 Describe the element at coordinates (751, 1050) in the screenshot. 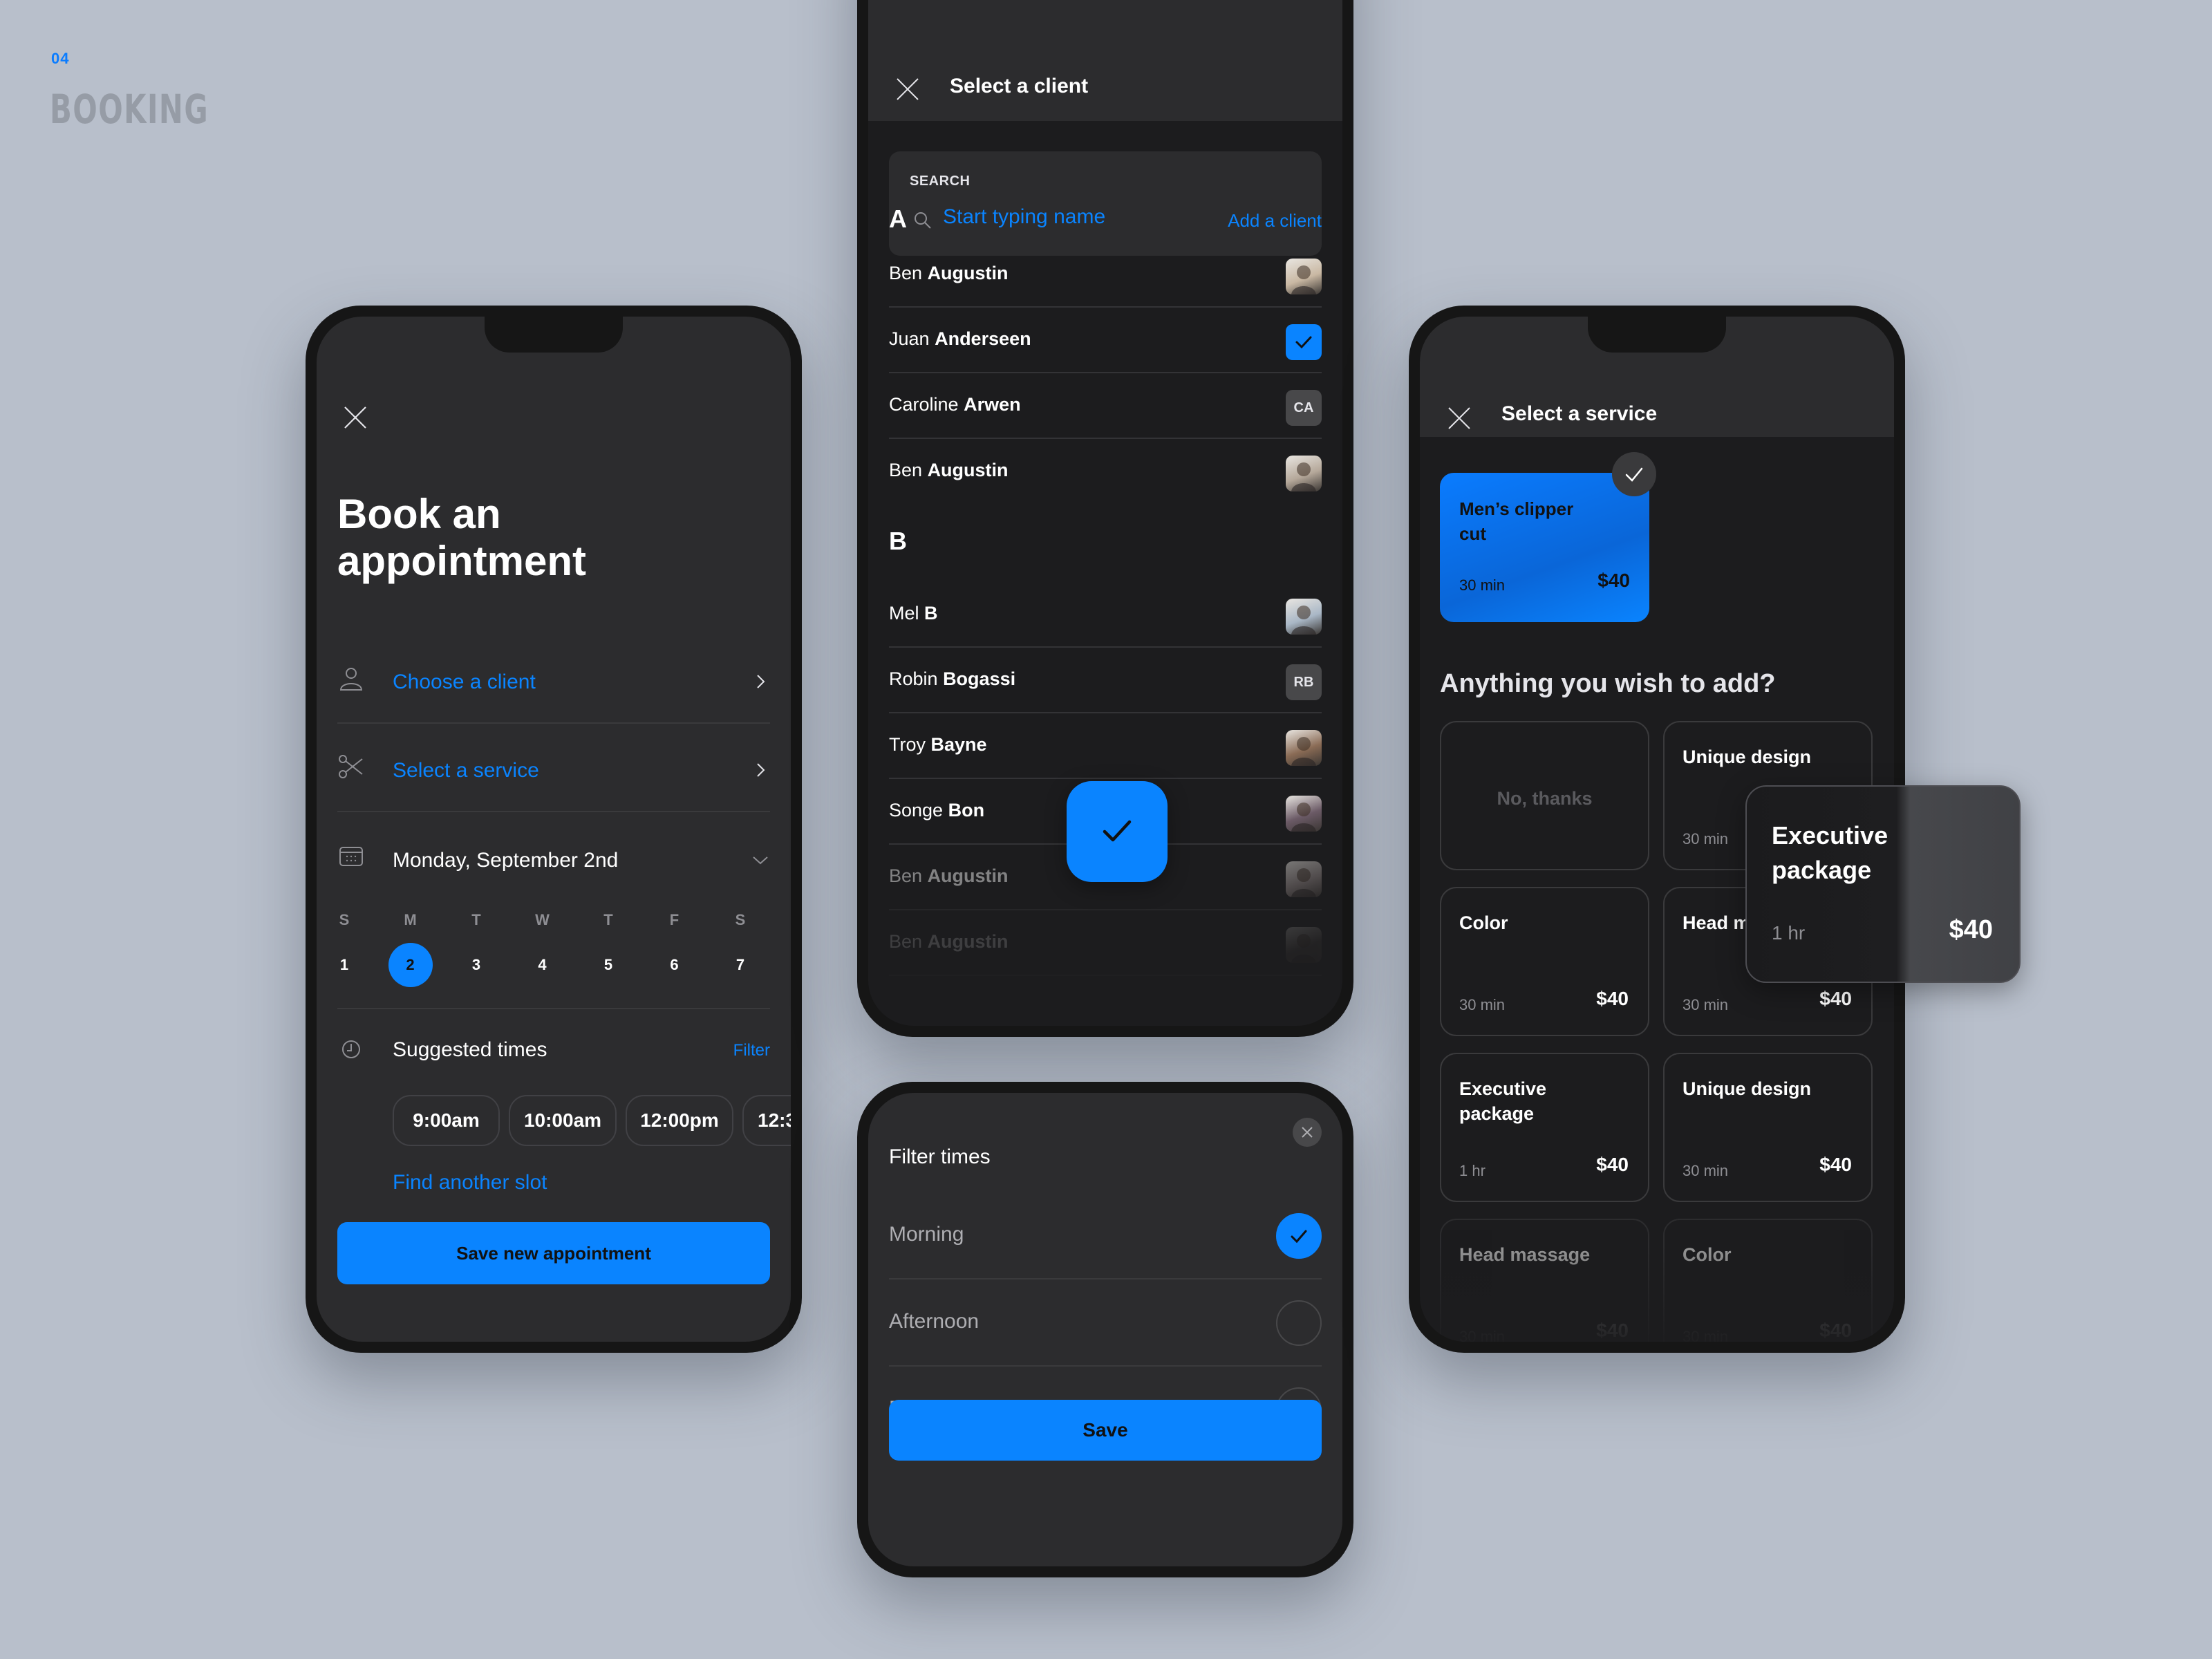

I see `filter-link: Filter` at that location.